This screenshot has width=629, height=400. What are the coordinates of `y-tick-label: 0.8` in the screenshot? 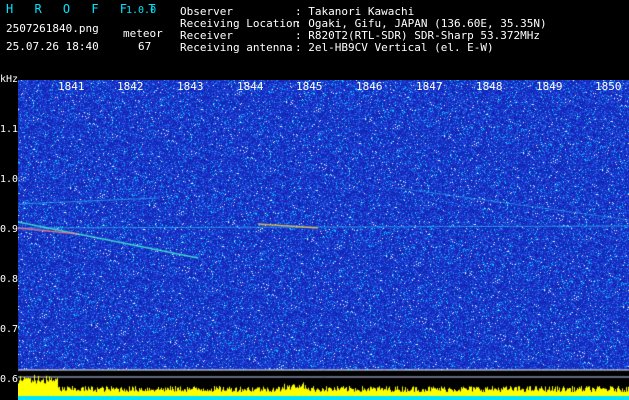 It's located at (9, 279).